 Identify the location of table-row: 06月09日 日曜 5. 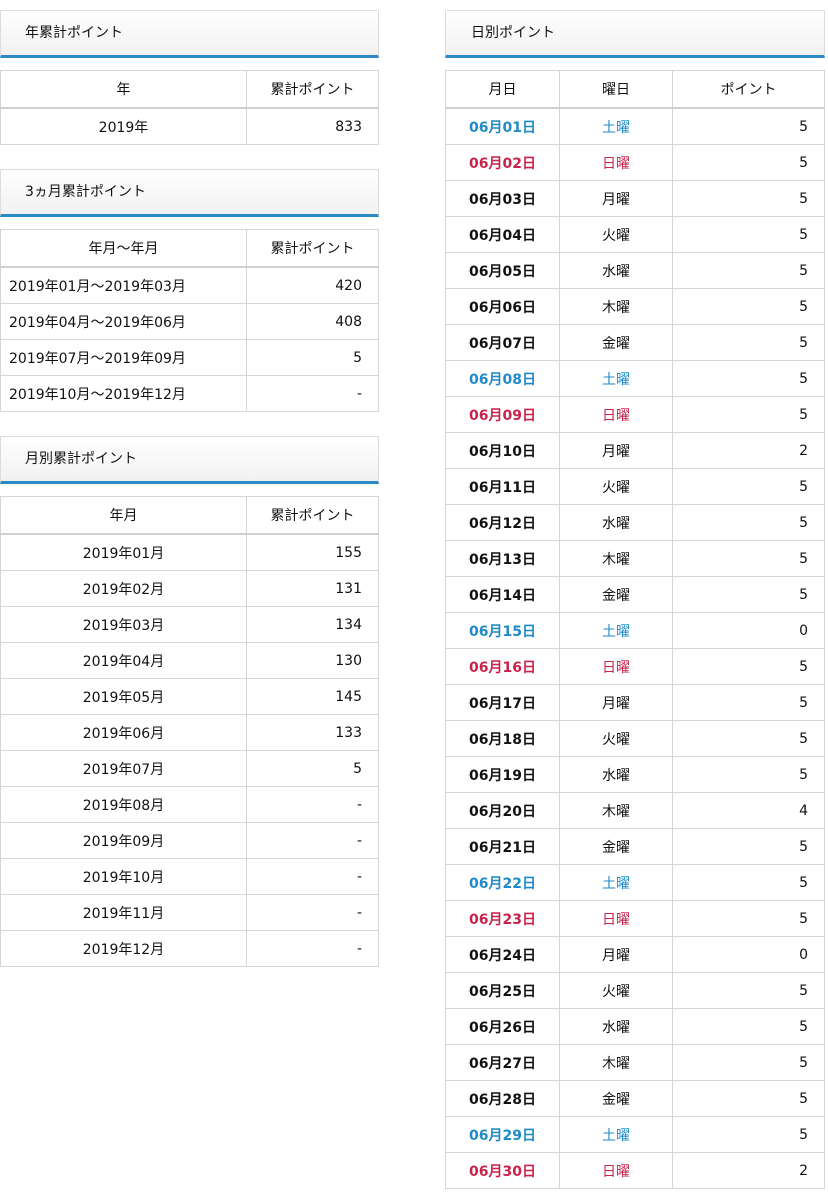
(635, 414).